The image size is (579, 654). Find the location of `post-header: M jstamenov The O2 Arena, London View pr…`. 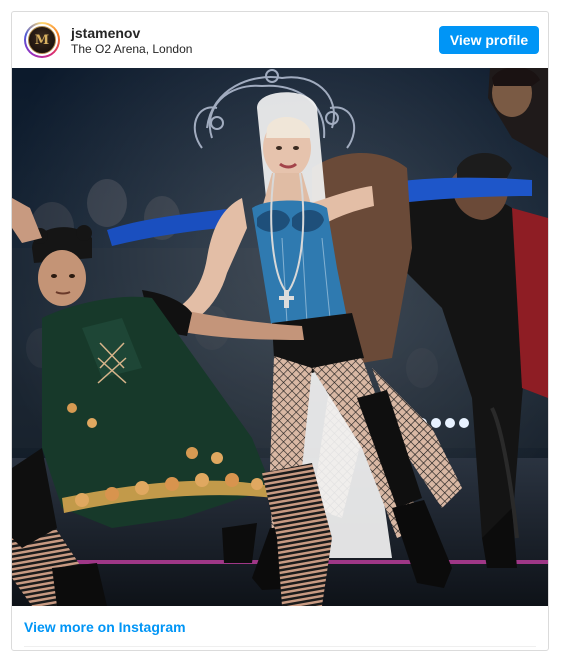

post-header: M jstamenov The O2 Arena, London View pr… is located at coordinates (280, 40).